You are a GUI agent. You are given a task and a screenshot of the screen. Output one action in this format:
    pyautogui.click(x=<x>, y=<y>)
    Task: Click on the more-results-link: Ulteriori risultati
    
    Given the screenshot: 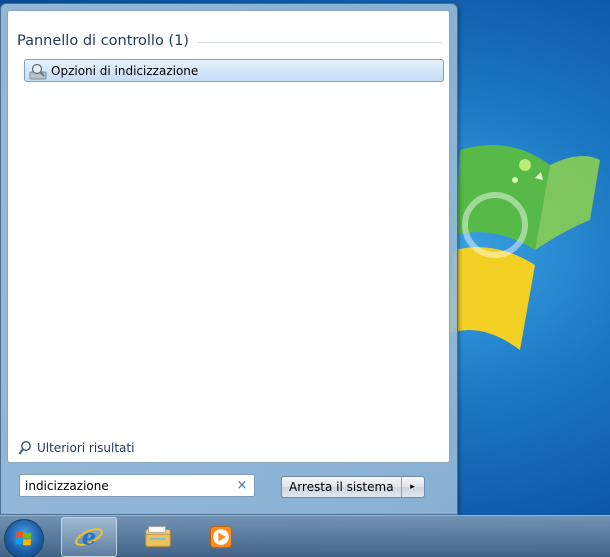 What is the action you would take?
    pyautogui.click(x=76, y=448)
    